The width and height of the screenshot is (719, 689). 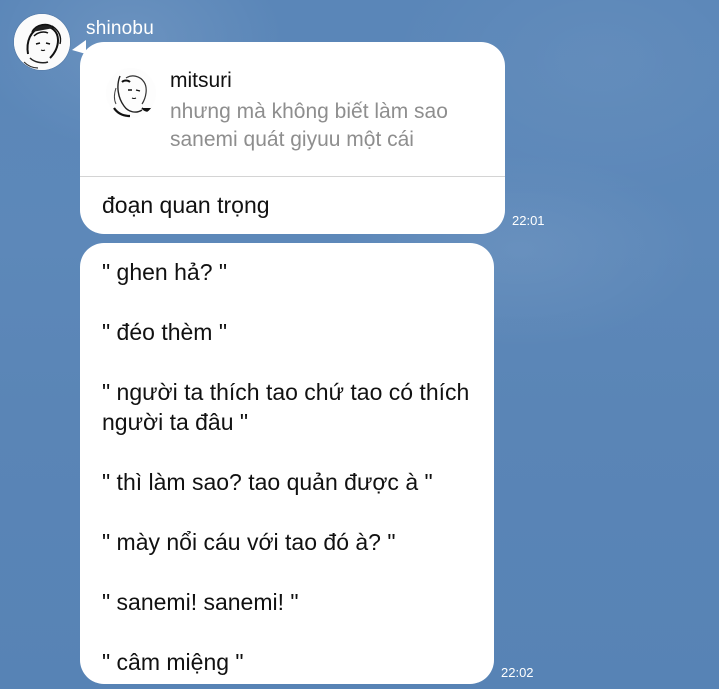 I want to click on message-line: " ghen hả? ", so click(x=165, y=272).